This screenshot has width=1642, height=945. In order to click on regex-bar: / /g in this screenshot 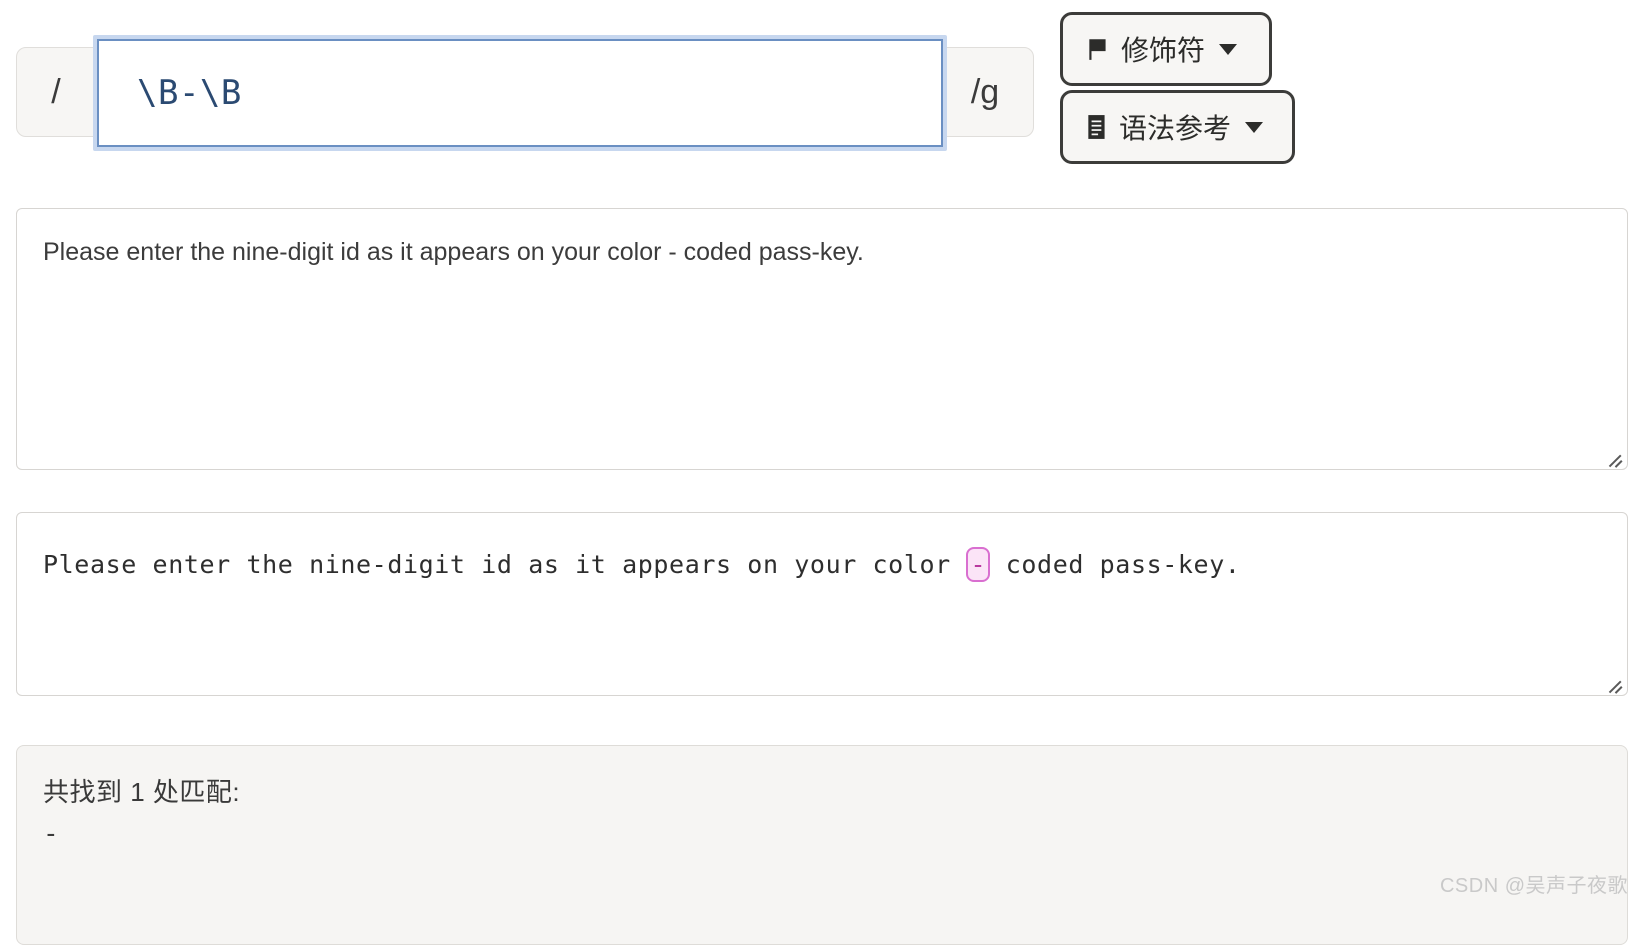, I will do `click(525, 93)`.